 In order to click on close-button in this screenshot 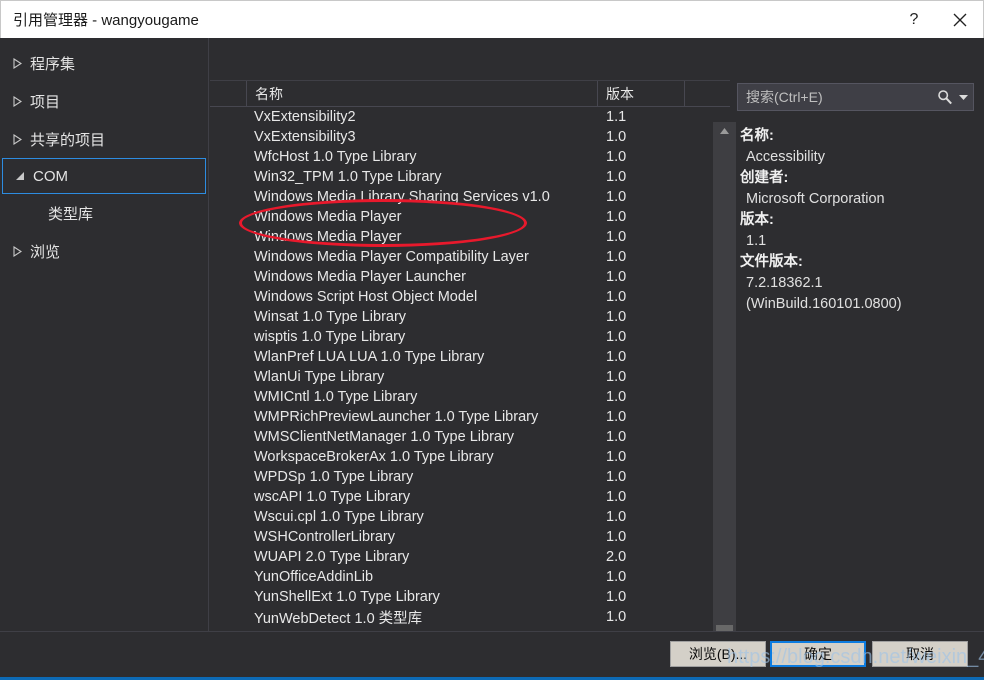, I will do `click(960, 20)`.